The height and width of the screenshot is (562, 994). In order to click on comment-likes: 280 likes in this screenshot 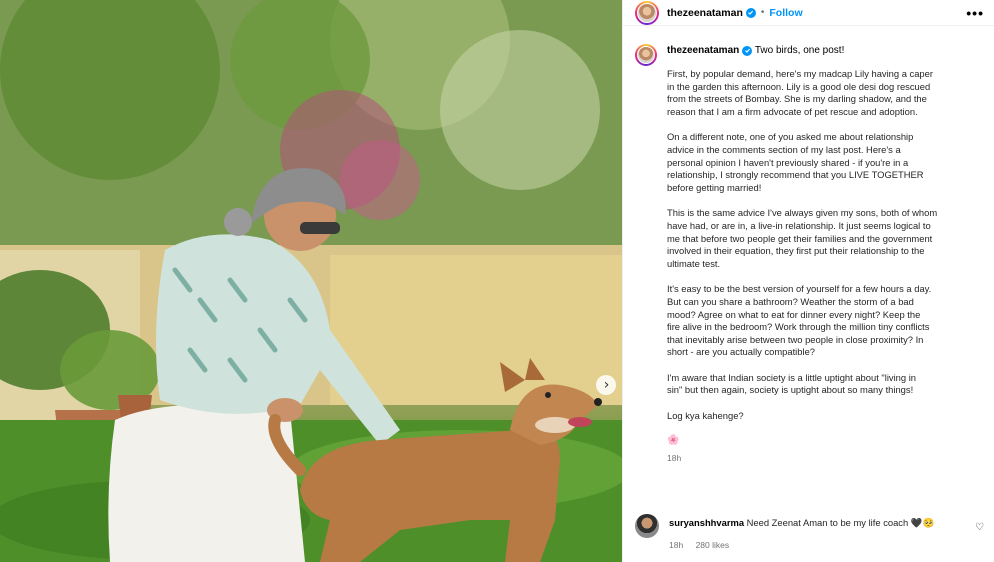, I will do `click(713, 545)`.